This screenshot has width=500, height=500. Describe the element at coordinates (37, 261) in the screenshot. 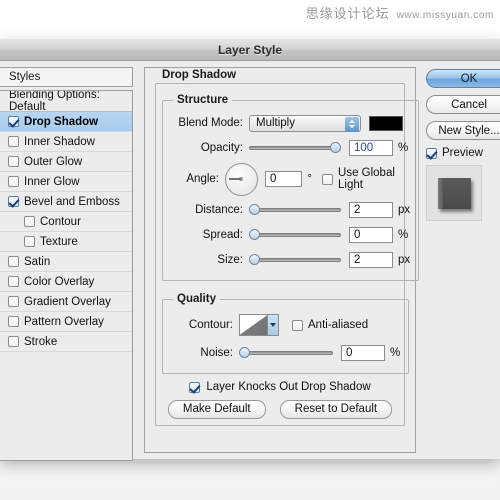

I see `sidebar-item-label: Satin` at that location.